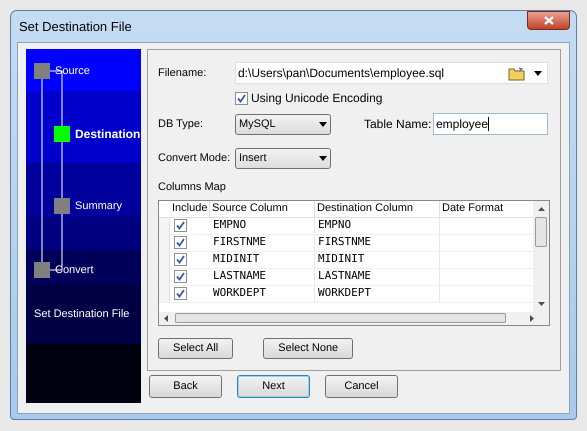 This screenshot has height=431, width=587. Describe the element at coordinates (192, 187) in the screenshot. I see `section-label: Columns Map` at that location.